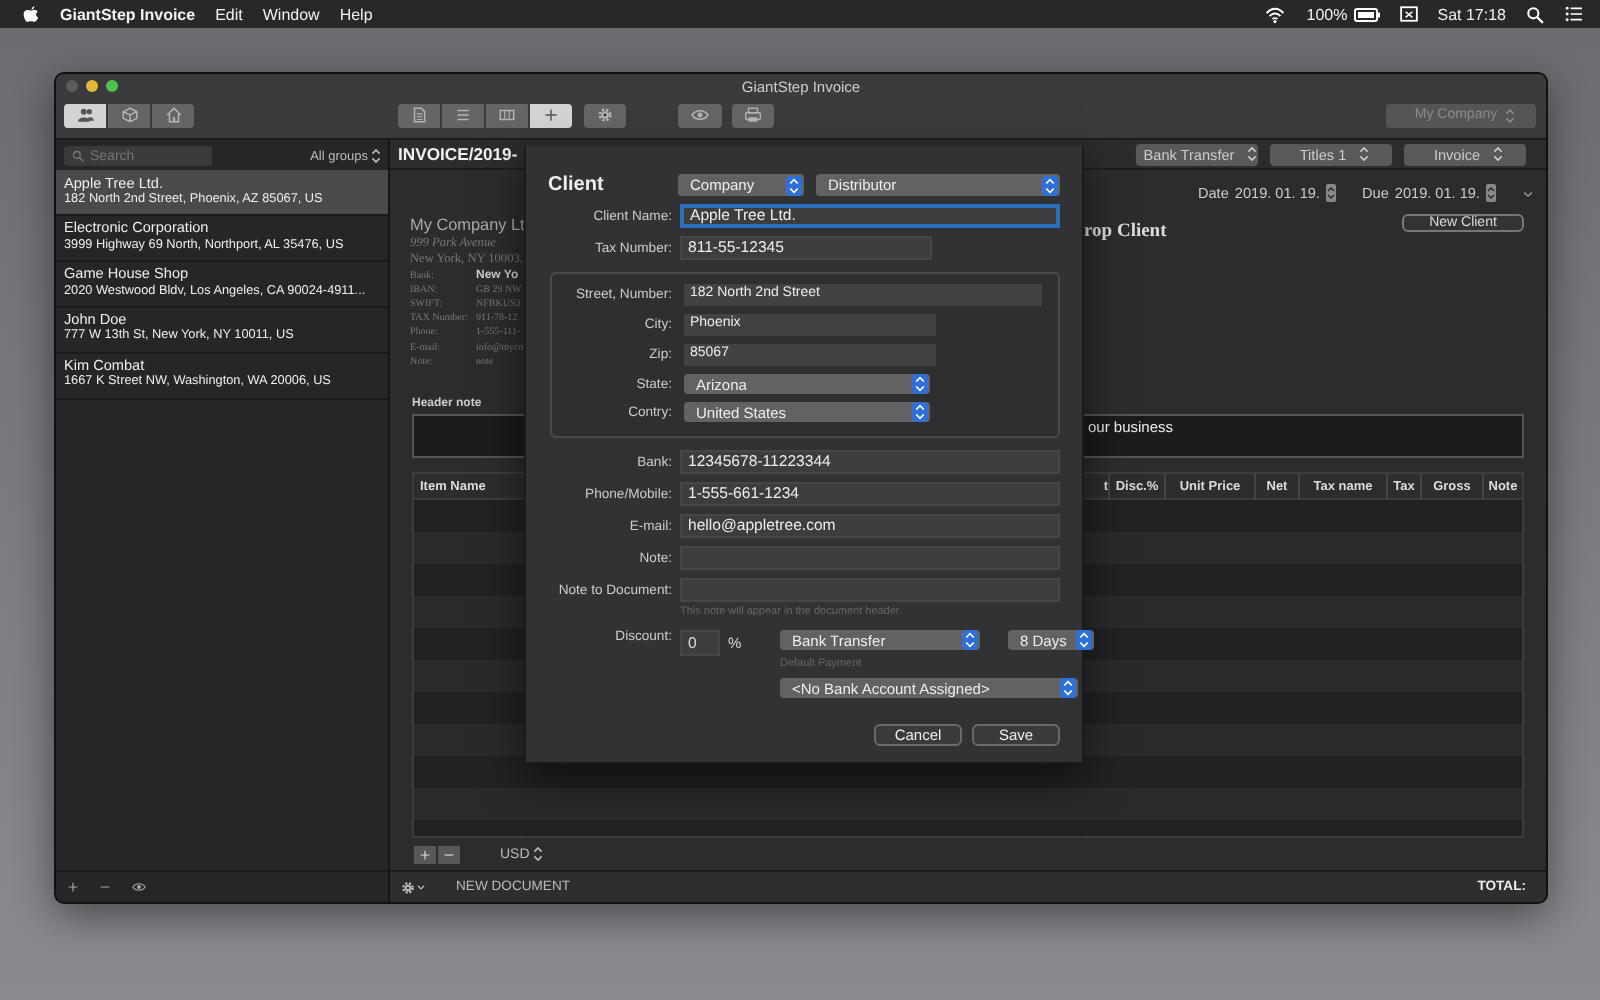 The image size is (1600, 1000). I want to click on company-name: My Company Lt, so click(467, 224).